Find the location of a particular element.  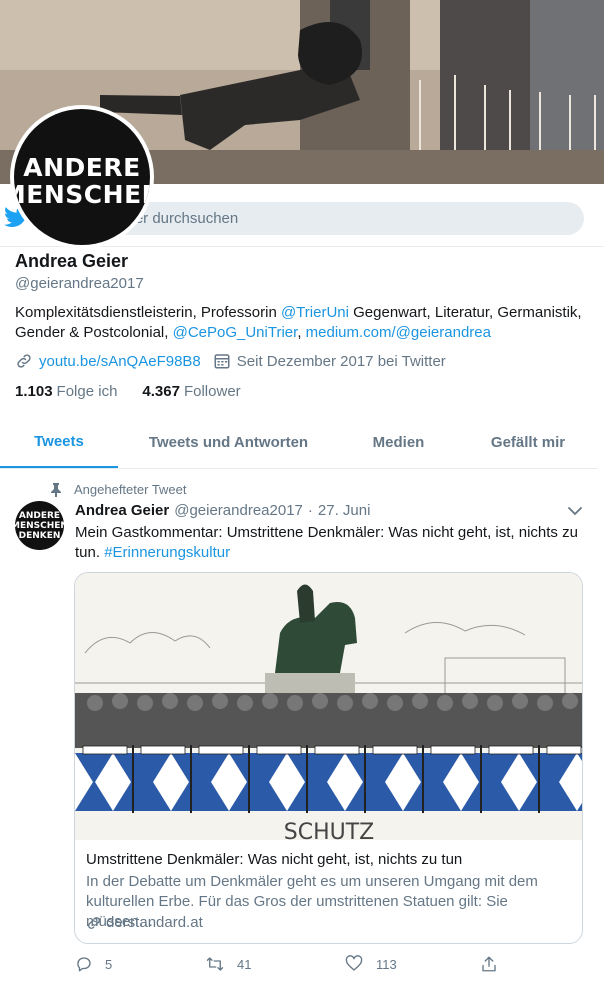

tweet-hashtag: #Erinnerungskultur is located at coordinates (167, 552).